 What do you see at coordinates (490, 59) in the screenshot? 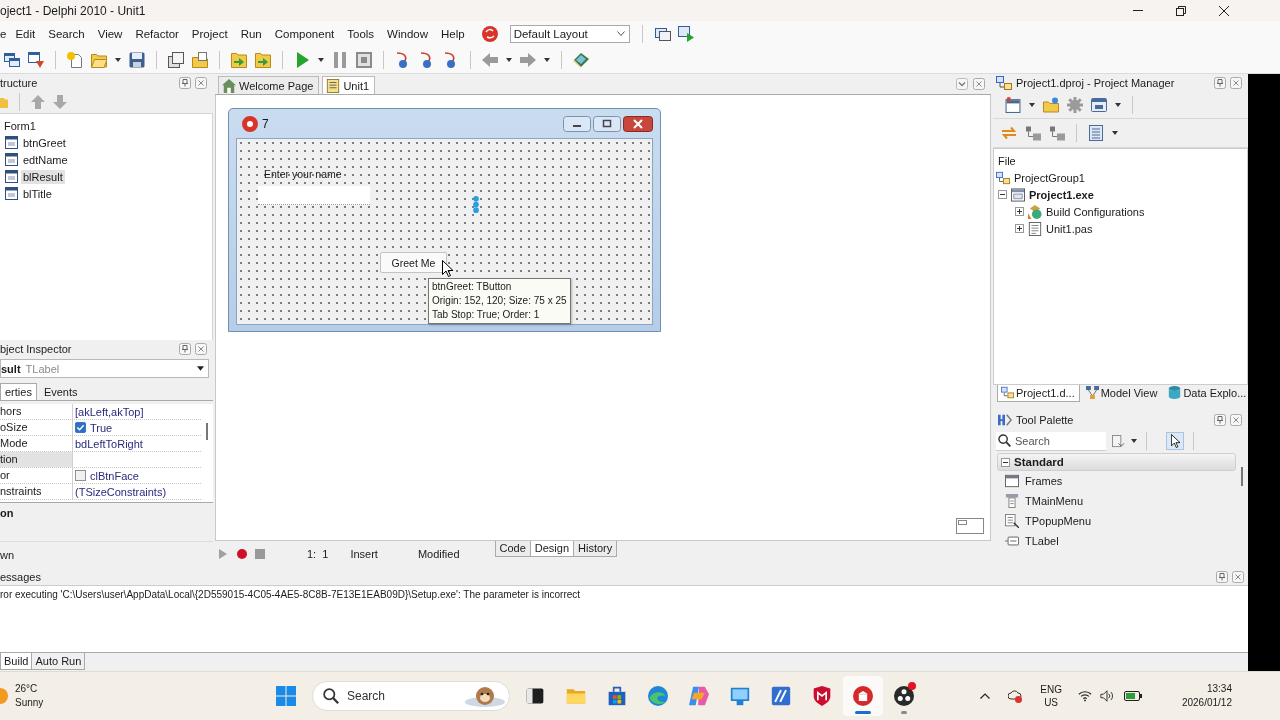
I see `back-arrow-icon` at bounding box center [490, 59].